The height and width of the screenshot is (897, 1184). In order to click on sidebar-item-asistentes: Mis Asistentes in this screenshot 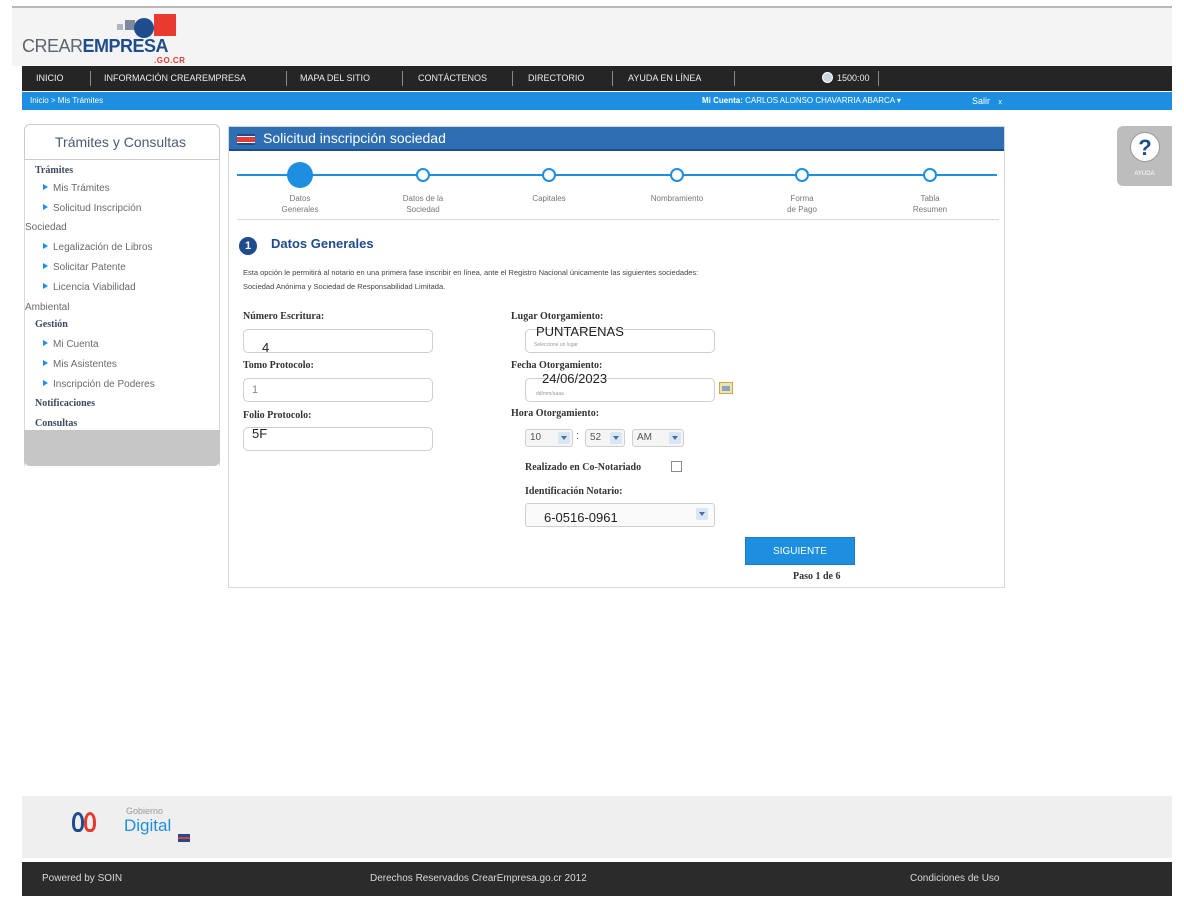, I will do `click(80, 364)`.